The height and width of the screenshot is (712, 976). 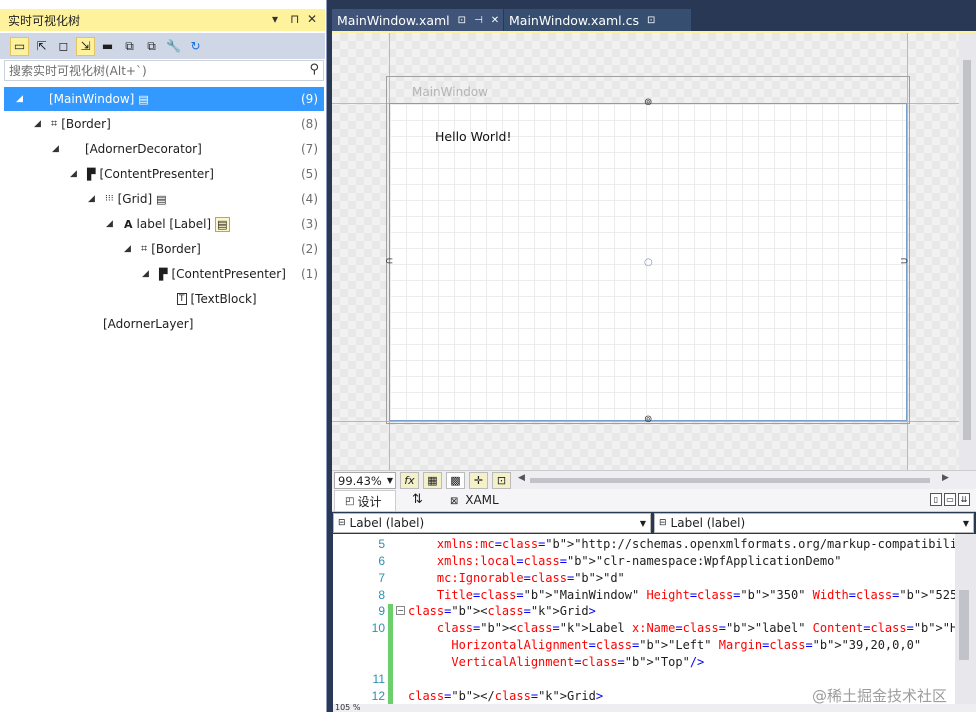 I want to click on child-count: (9), so click(x=309, y=99).